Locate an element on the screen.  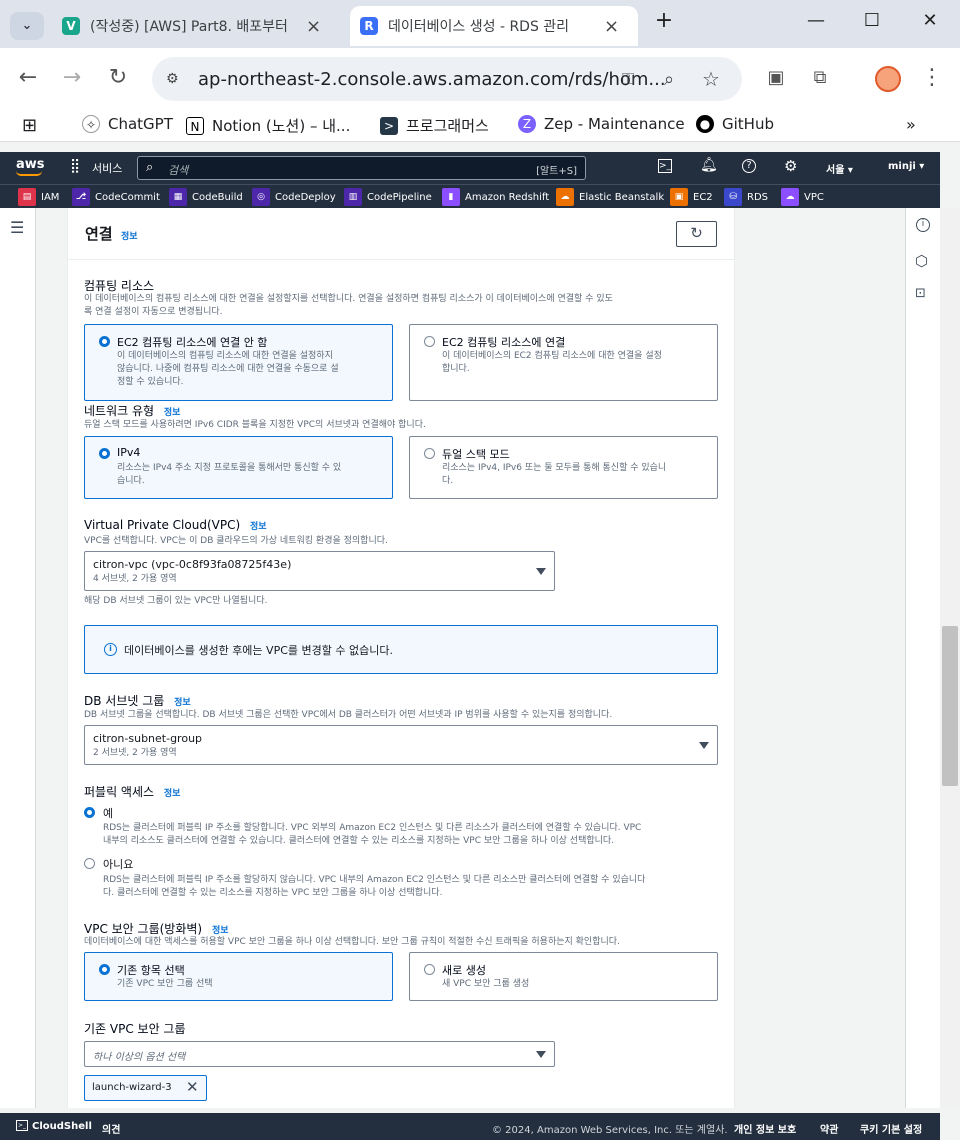
tab-inactive: V (작성중) [AWS] Part8. 배포부터 × is located at coordinates (197, 26).